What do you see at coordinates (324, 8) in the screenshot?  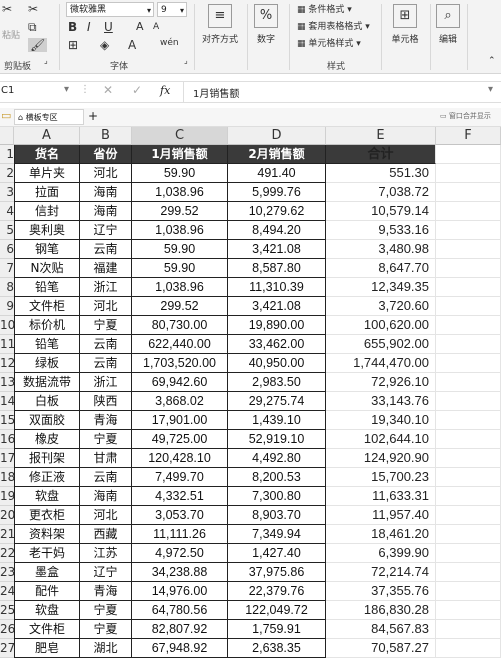 I see `conditional-format-button: ▦ 条件格式 ▾` at bounding box center [324, 8].